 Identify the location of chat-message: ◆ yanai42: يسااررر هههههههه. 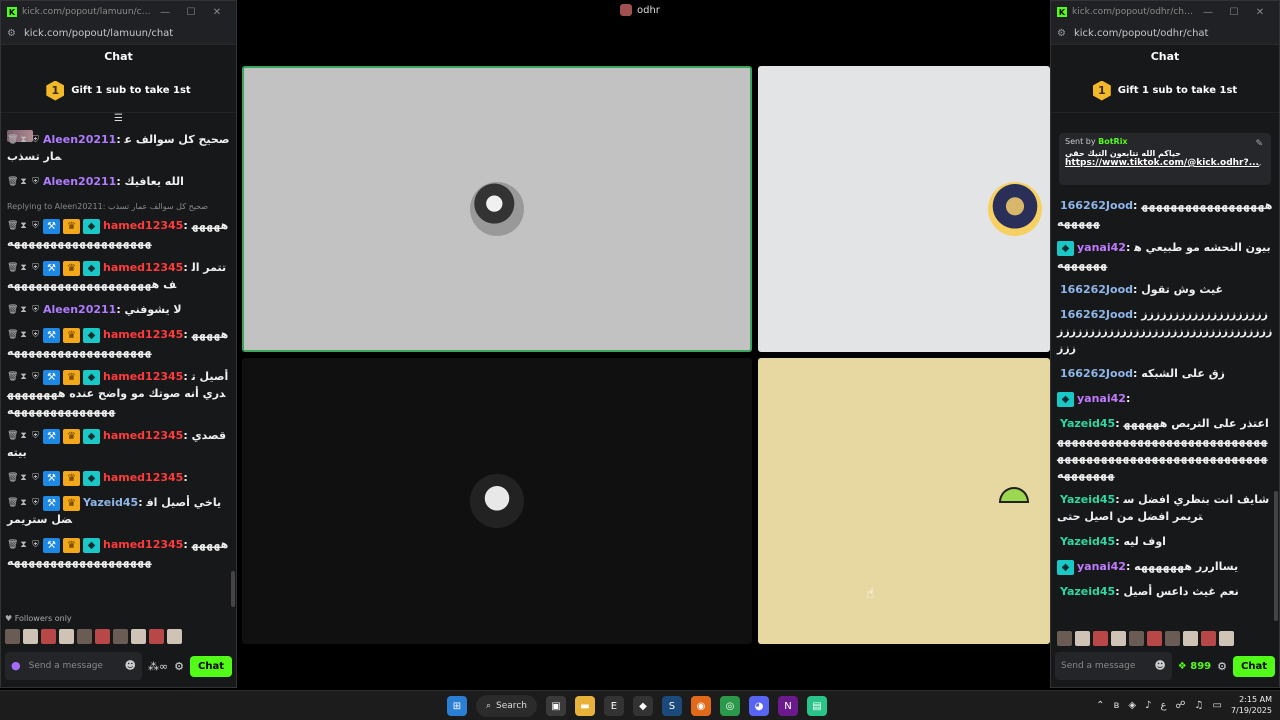
(1165, 566).